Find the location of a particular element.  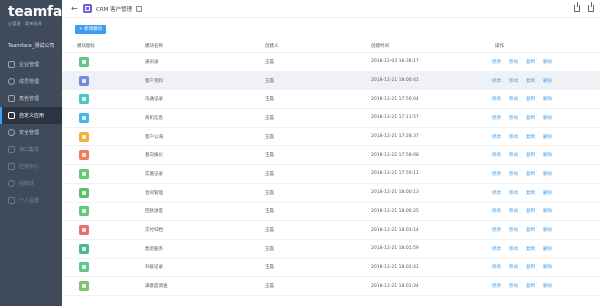

back-arrow-icon: ← is located at coordinates (75, 8).